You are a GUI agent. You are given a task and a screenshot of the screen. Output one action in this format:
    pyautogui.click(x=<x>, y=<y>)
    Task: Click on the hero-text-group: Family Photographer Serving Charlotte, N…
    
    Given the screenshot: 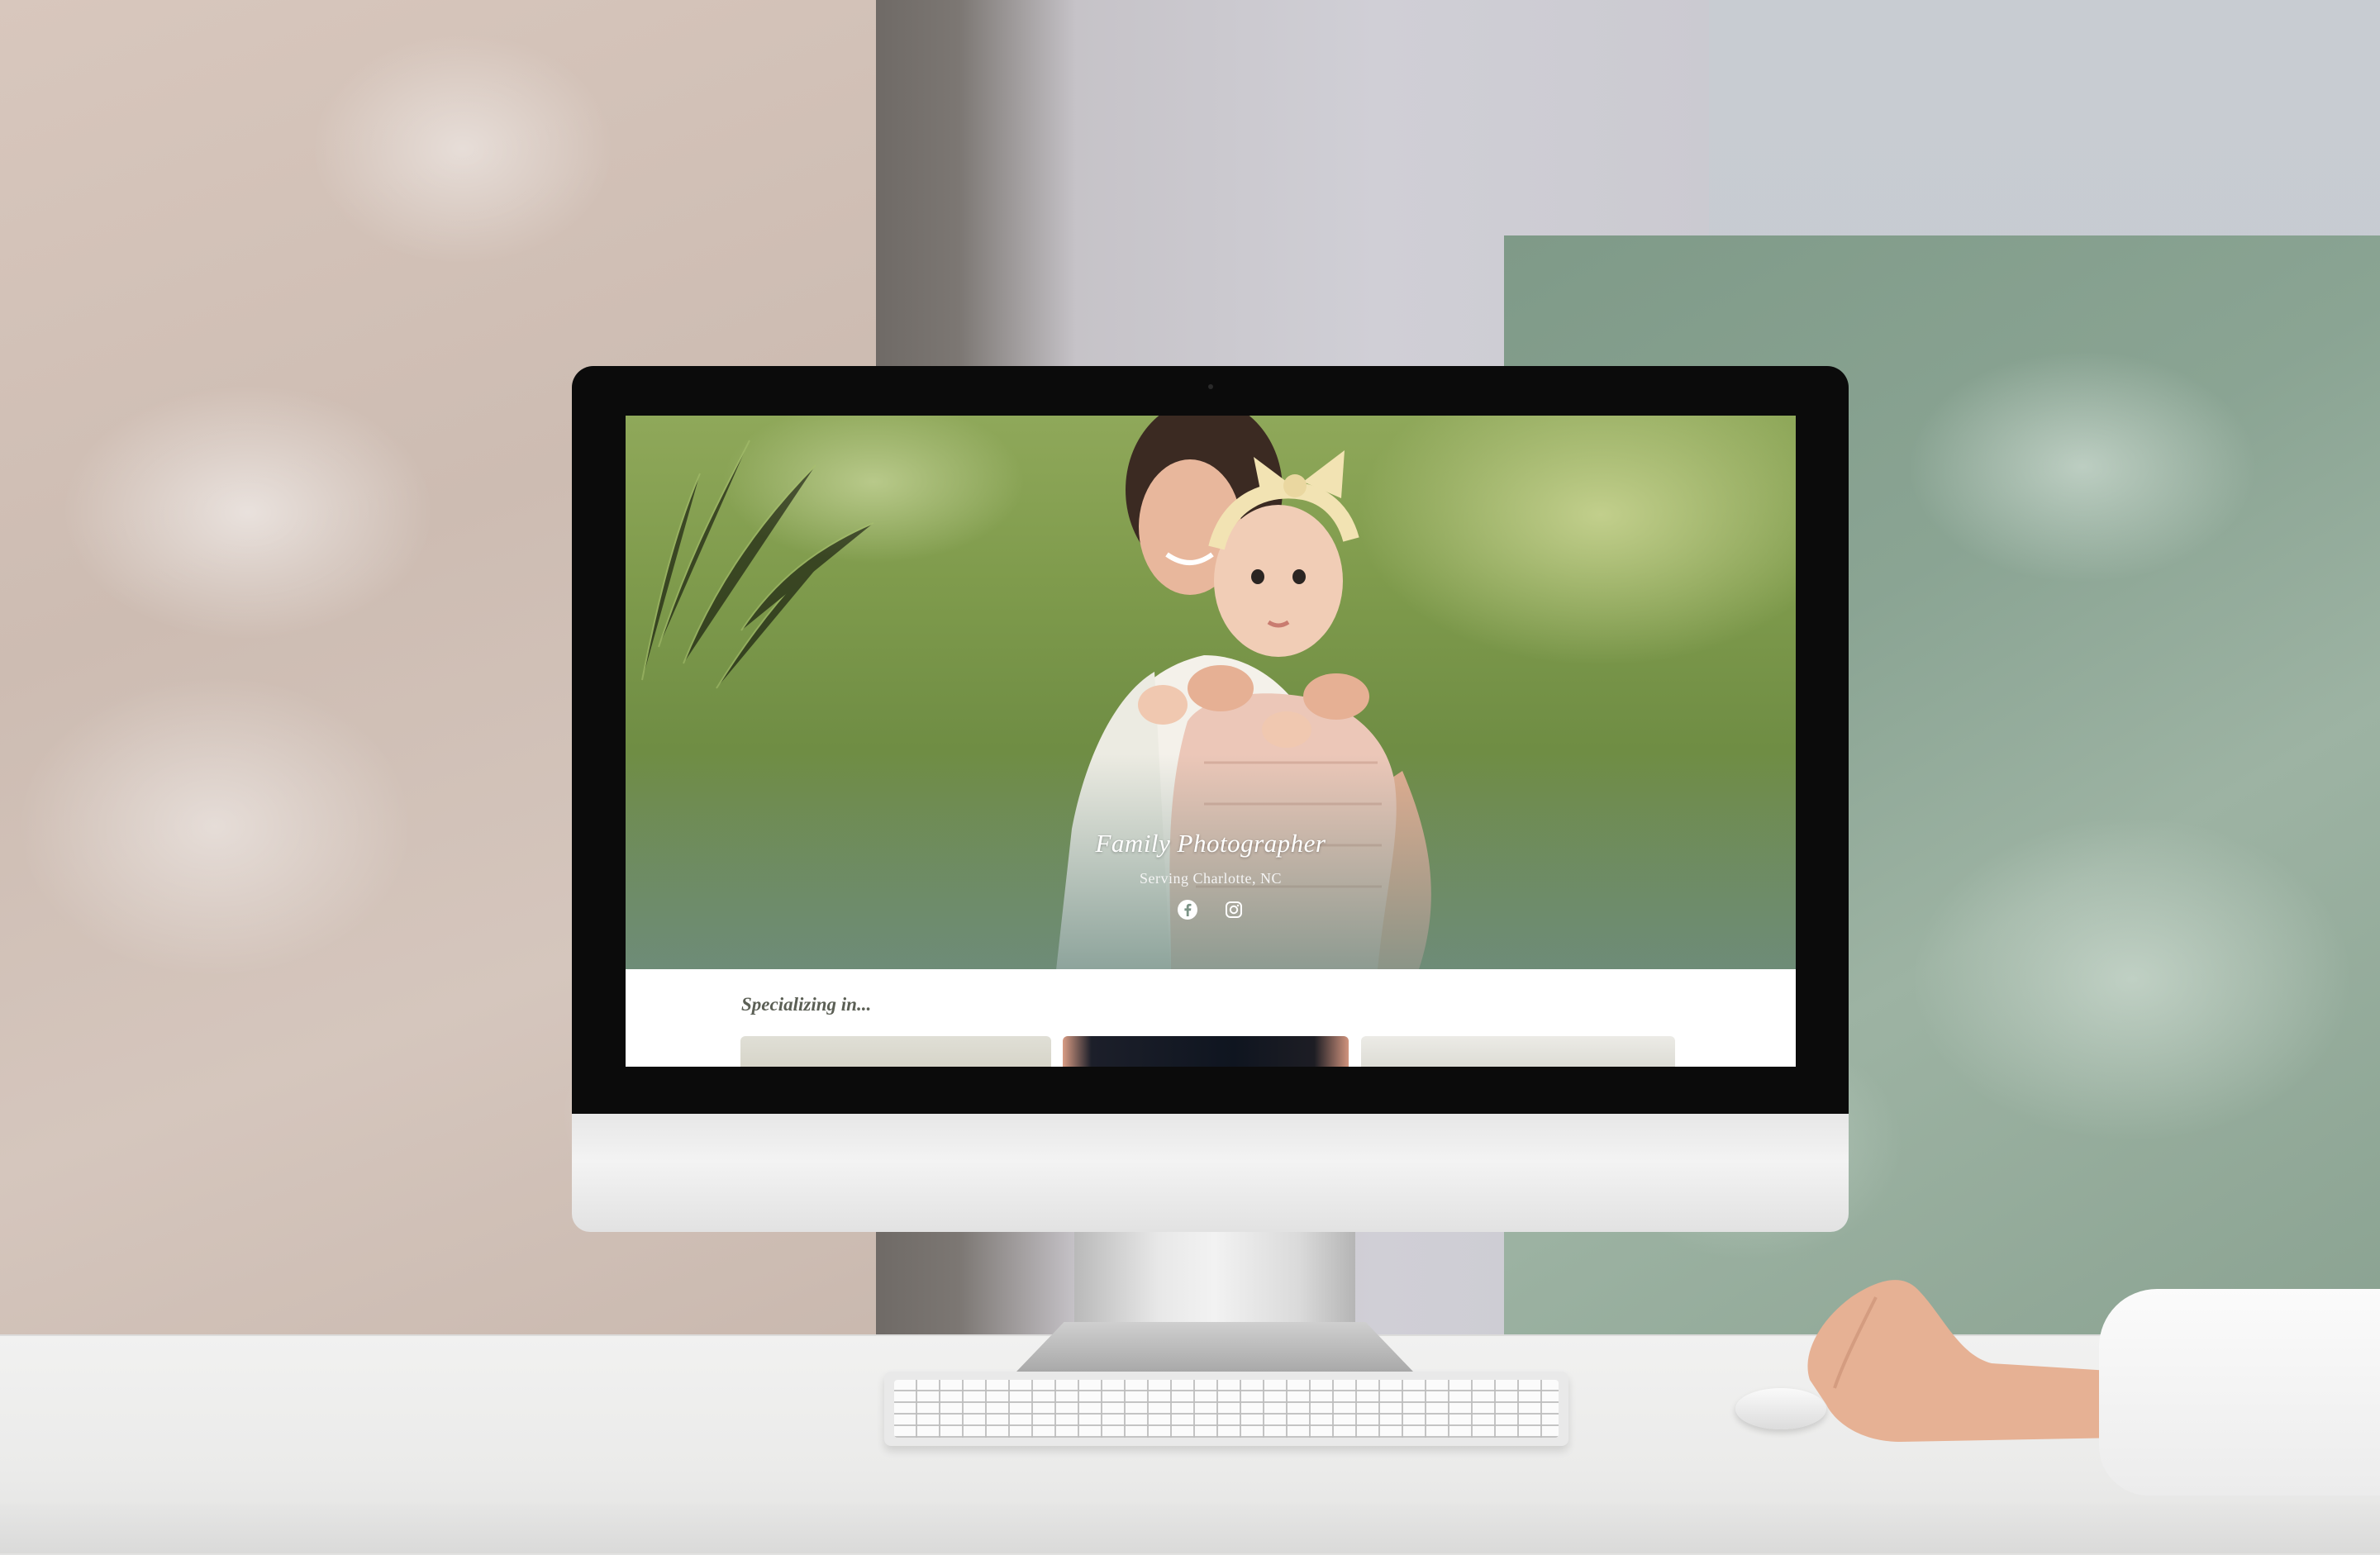 What is the action you would take?
    pyautogui.click(x=1211, y=874)
    